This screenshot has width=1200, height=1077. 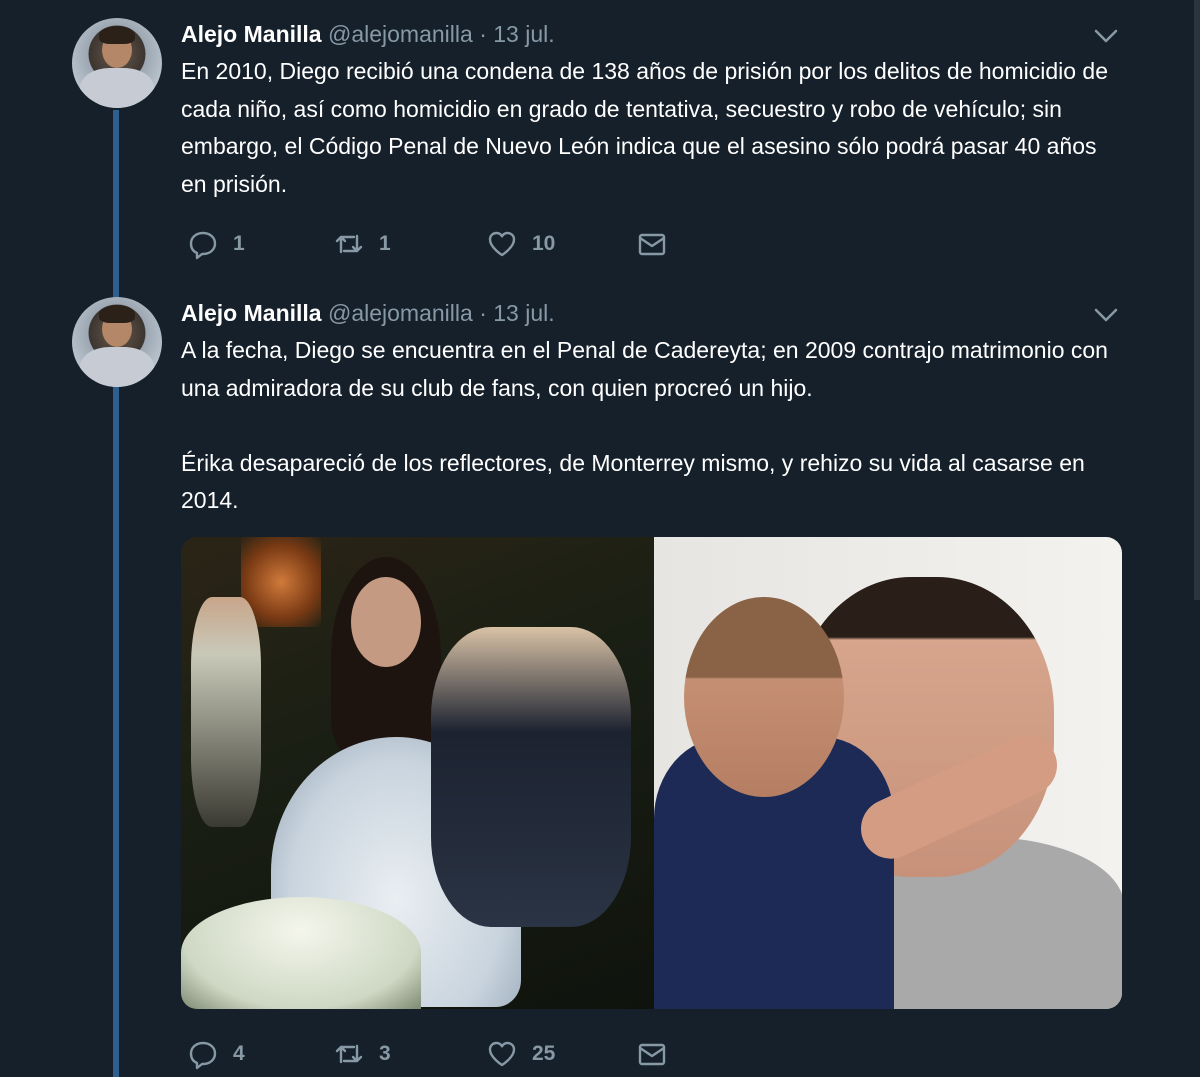 What do you see at coordinates (116, 593) in the screenshot?
I see `thread-connector-line` at bounding box center [116, 593].